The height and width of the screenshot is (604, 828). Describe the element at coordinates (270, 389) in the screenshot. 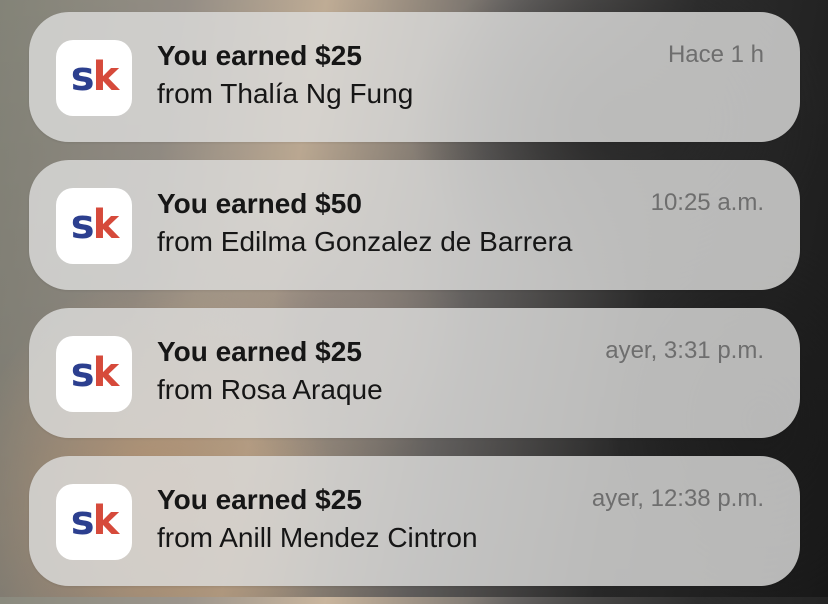

I see `notification-body: from Rosa Araque` at that location.